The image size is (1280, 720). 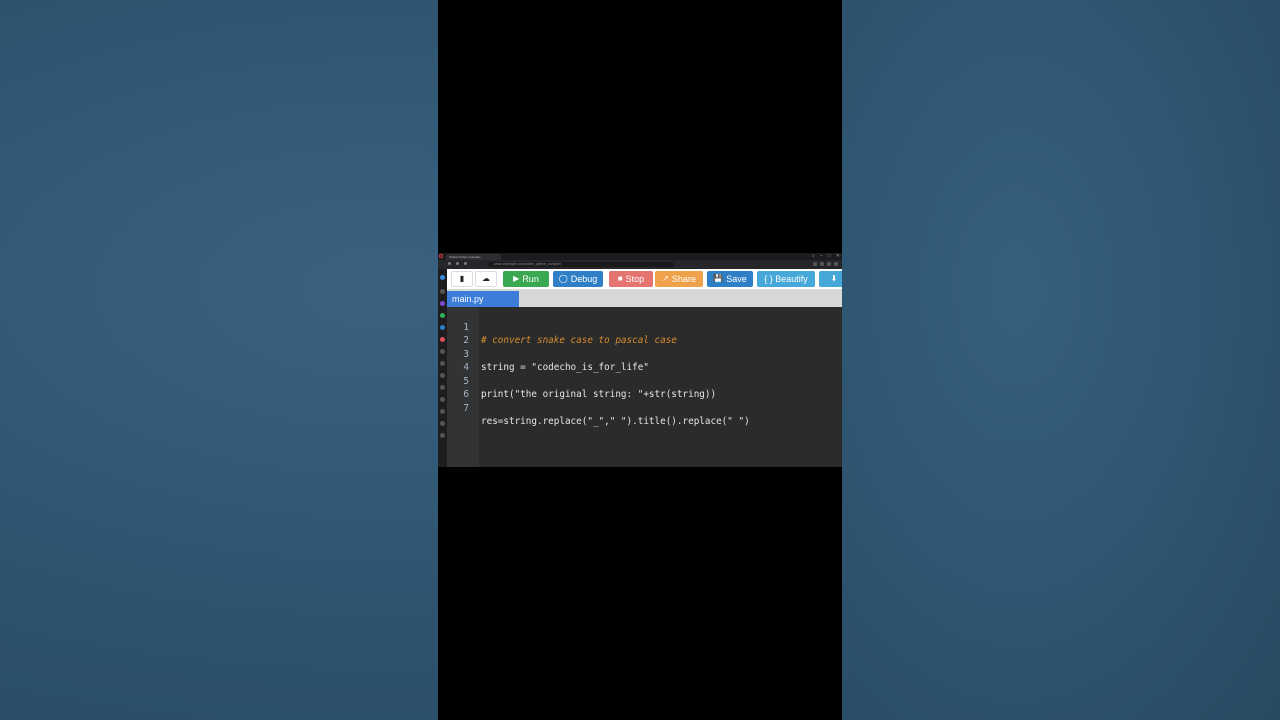 I want to click on code-line: 6, so click(x=644, y=387).